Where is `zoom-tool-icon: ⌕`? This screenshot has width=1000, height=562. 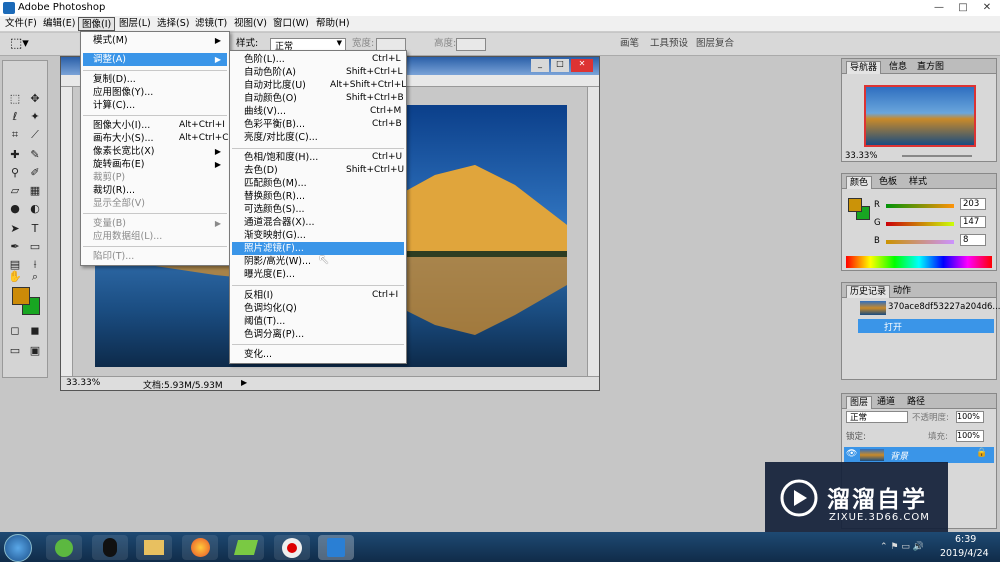 zoom-tool-icon: ⌕ is located at coordinates (35, 277).